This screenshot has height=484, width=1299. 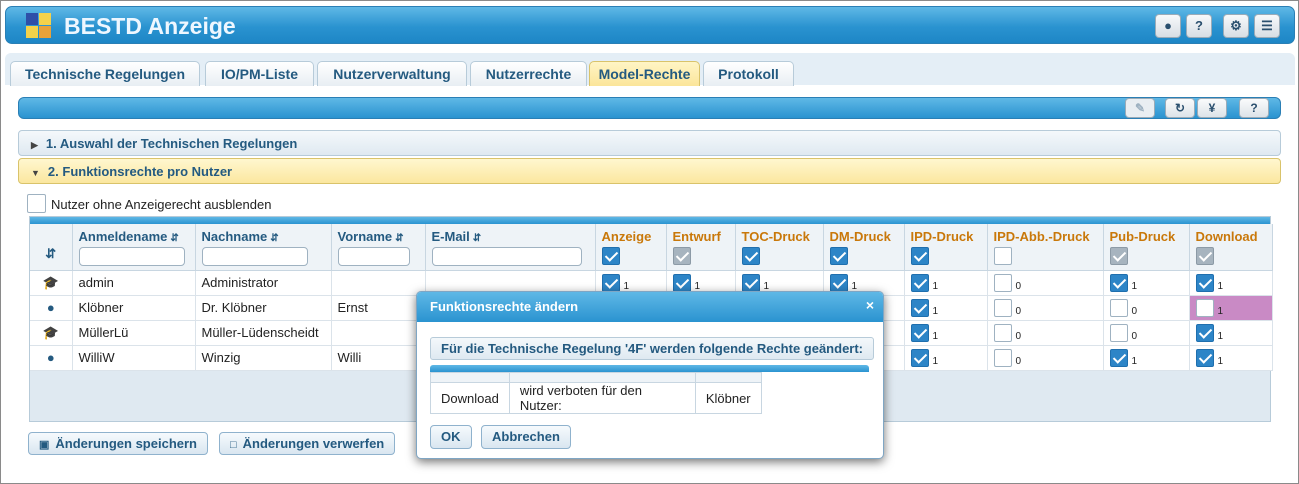 I want to click on col-header-download: Download, so click(x=1231, y=247).